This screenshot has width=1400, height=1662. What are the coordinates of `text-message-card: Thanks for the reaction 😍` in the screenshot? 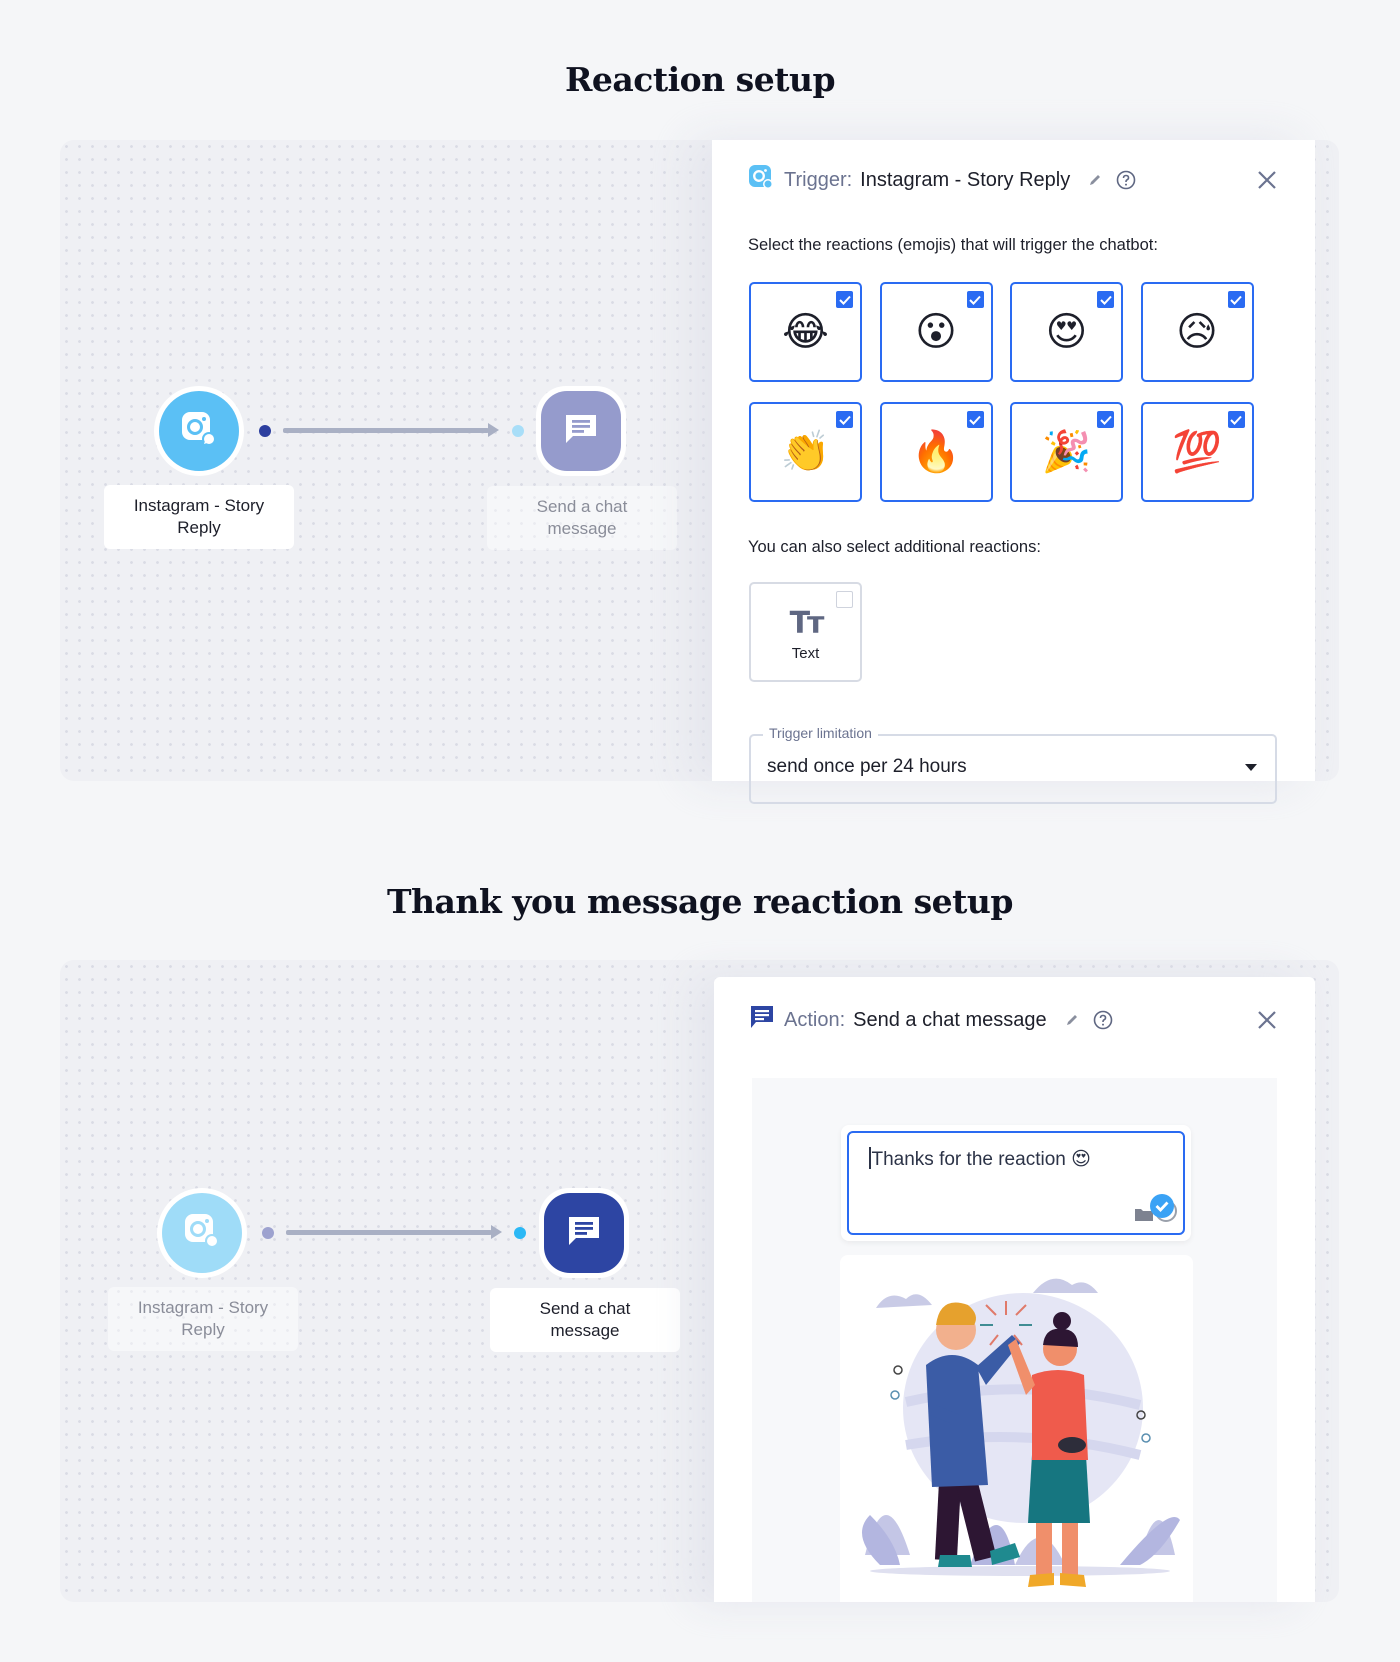 It's located at (1016, 1183).